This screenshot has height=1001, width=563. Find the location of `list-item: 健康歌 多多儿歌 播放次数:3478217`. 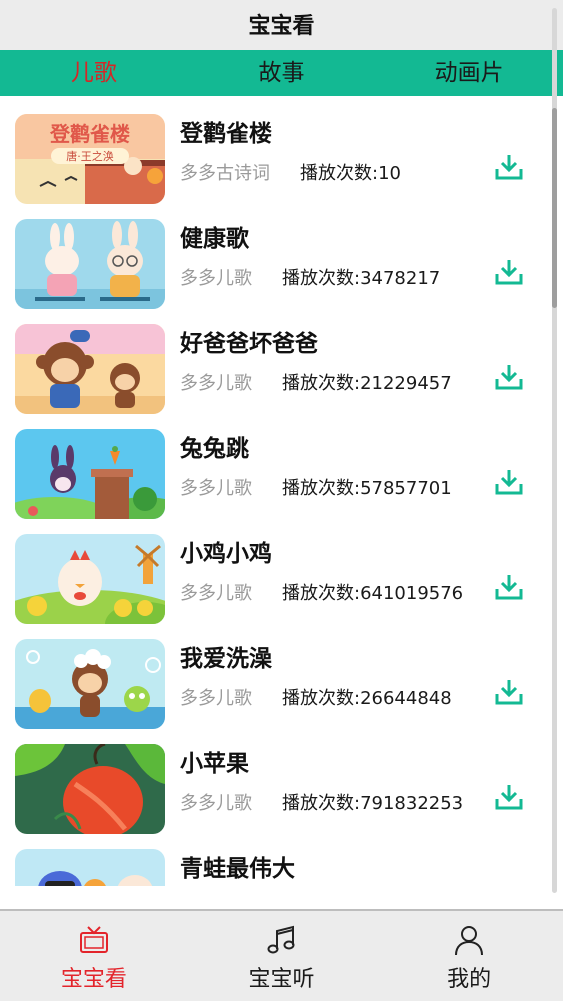

list-item: 健康歌 多多儿歌 播放次数:3478217 is located at coordinates (281, 255).